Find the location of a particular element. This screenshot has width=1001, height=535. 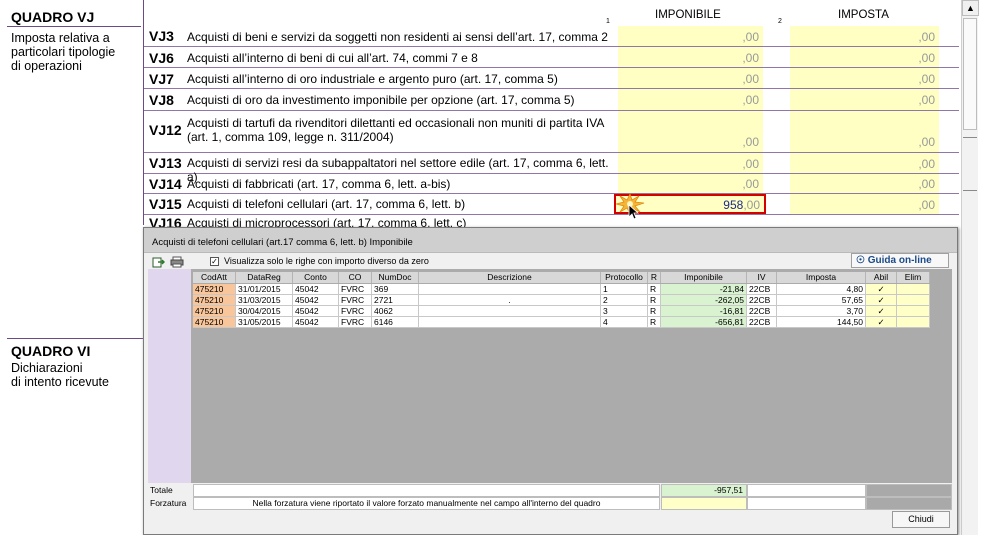

totale-blank is located at coordinates (426, 490).